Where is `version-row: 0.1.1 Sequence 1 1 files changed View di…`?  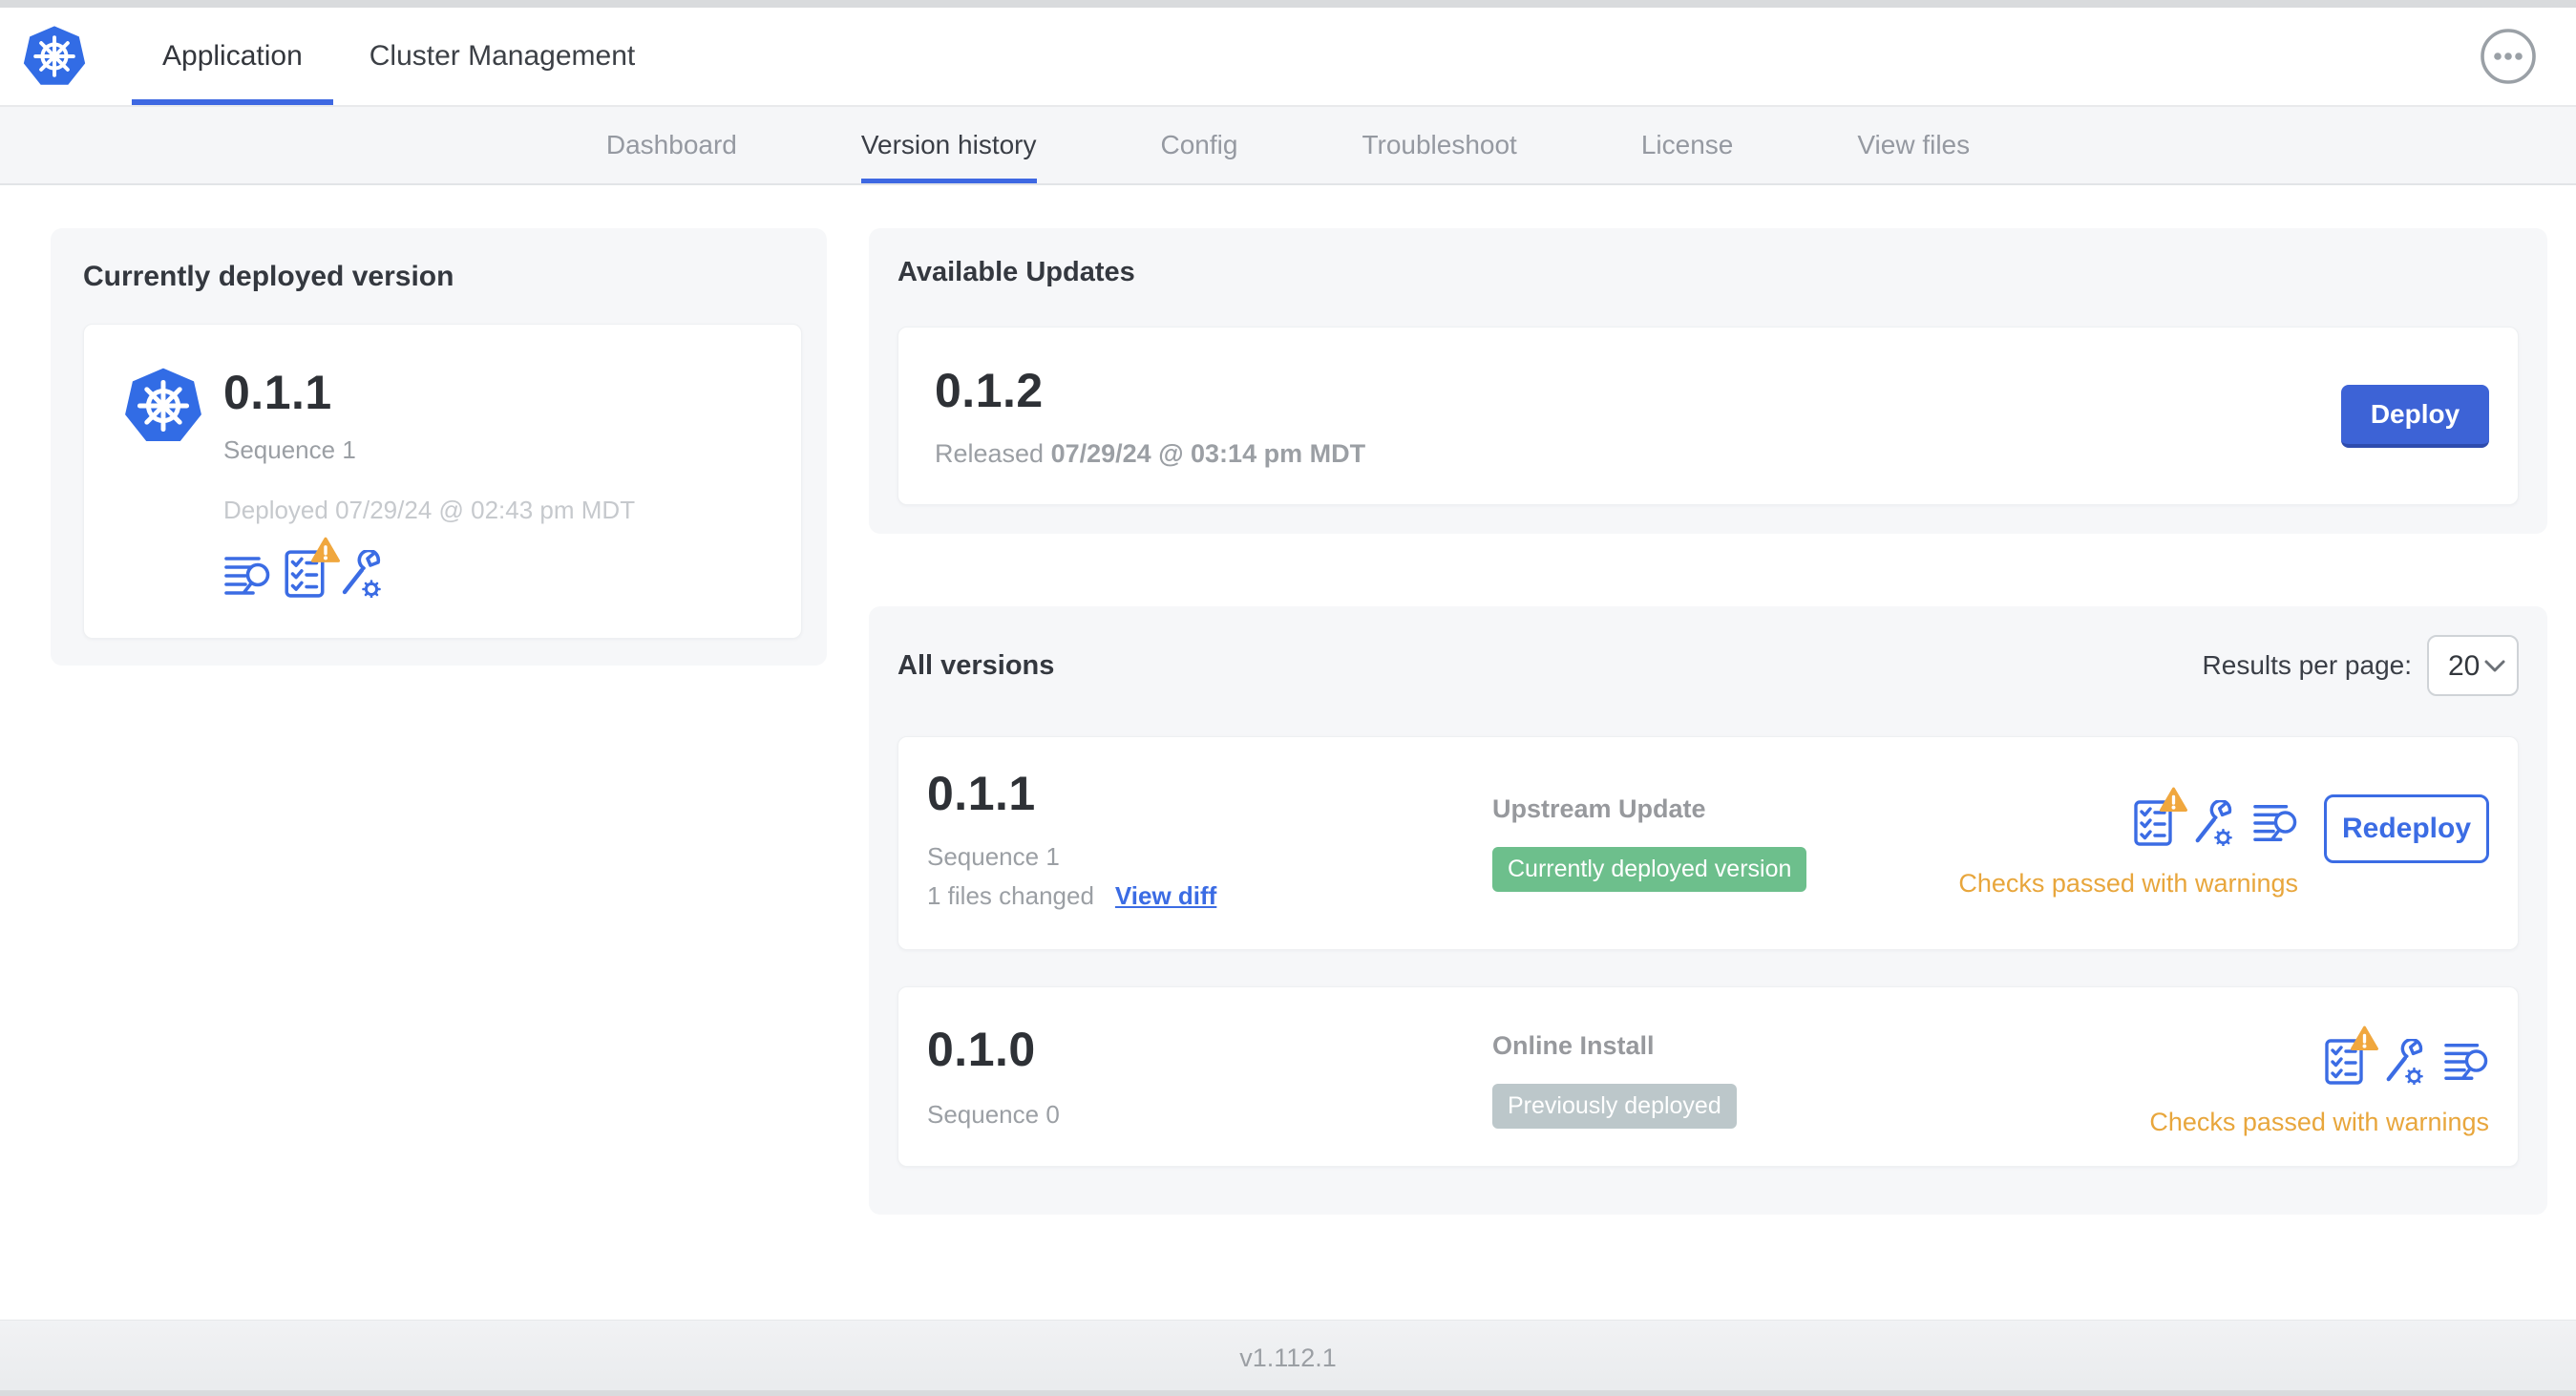
version-row: 0.1.1 Sequence 1 1 files changed View di… is located at coordinates (1708, 843).